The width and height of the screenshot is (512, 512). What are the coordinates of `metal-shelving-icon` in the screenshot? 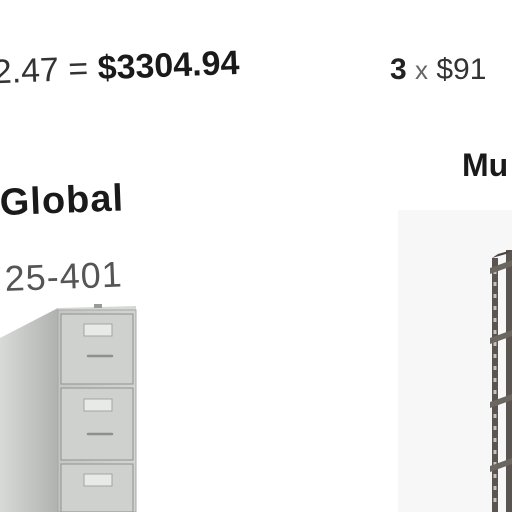 It's located at (501, 381).